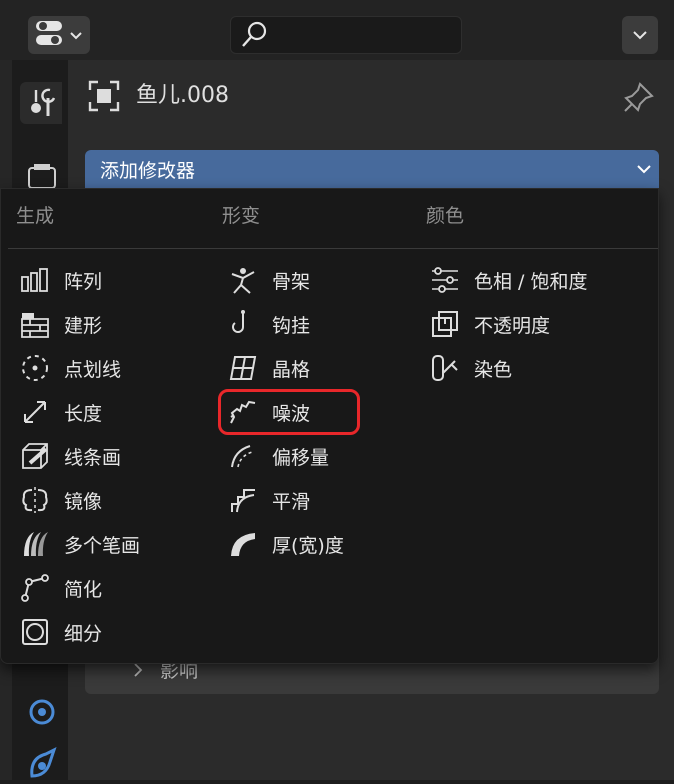 This screenshot has height=784, width=674. Describe the element at coordinates (61, 280) in the screenshot. I see `menu-item-array: 阵列` at that location.